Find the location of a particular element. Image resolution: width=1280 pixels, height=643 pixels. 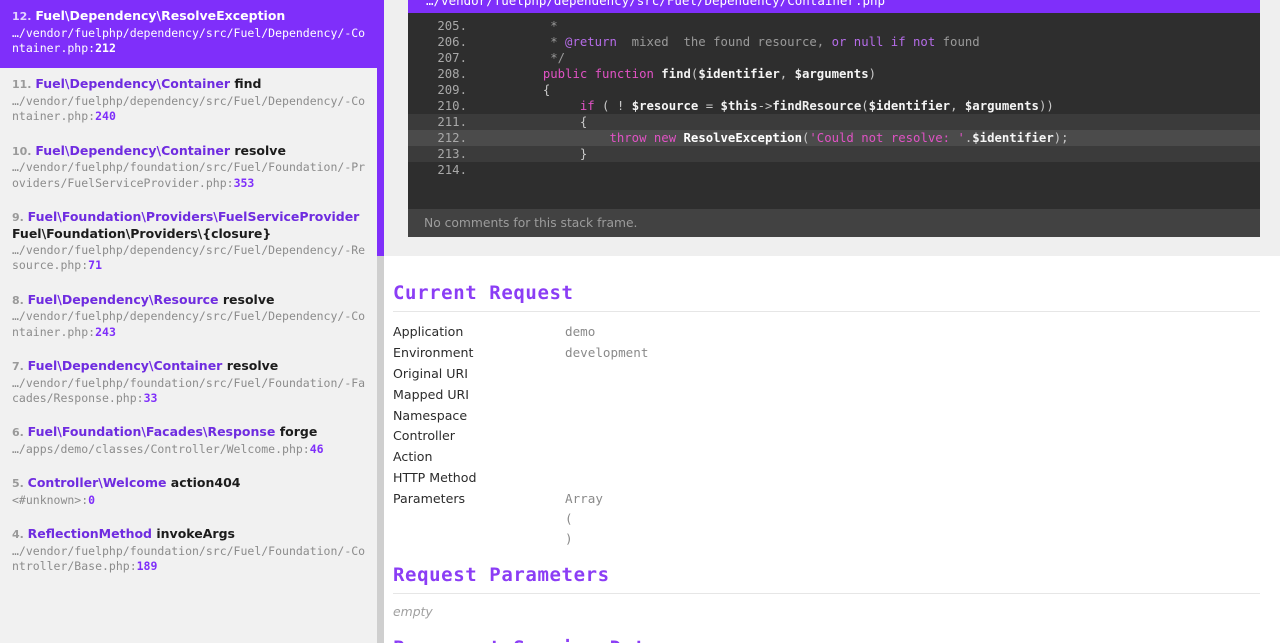

stack-frame-class: Fuel\Dependency\ResolveException is located at coordinates (160, 15).